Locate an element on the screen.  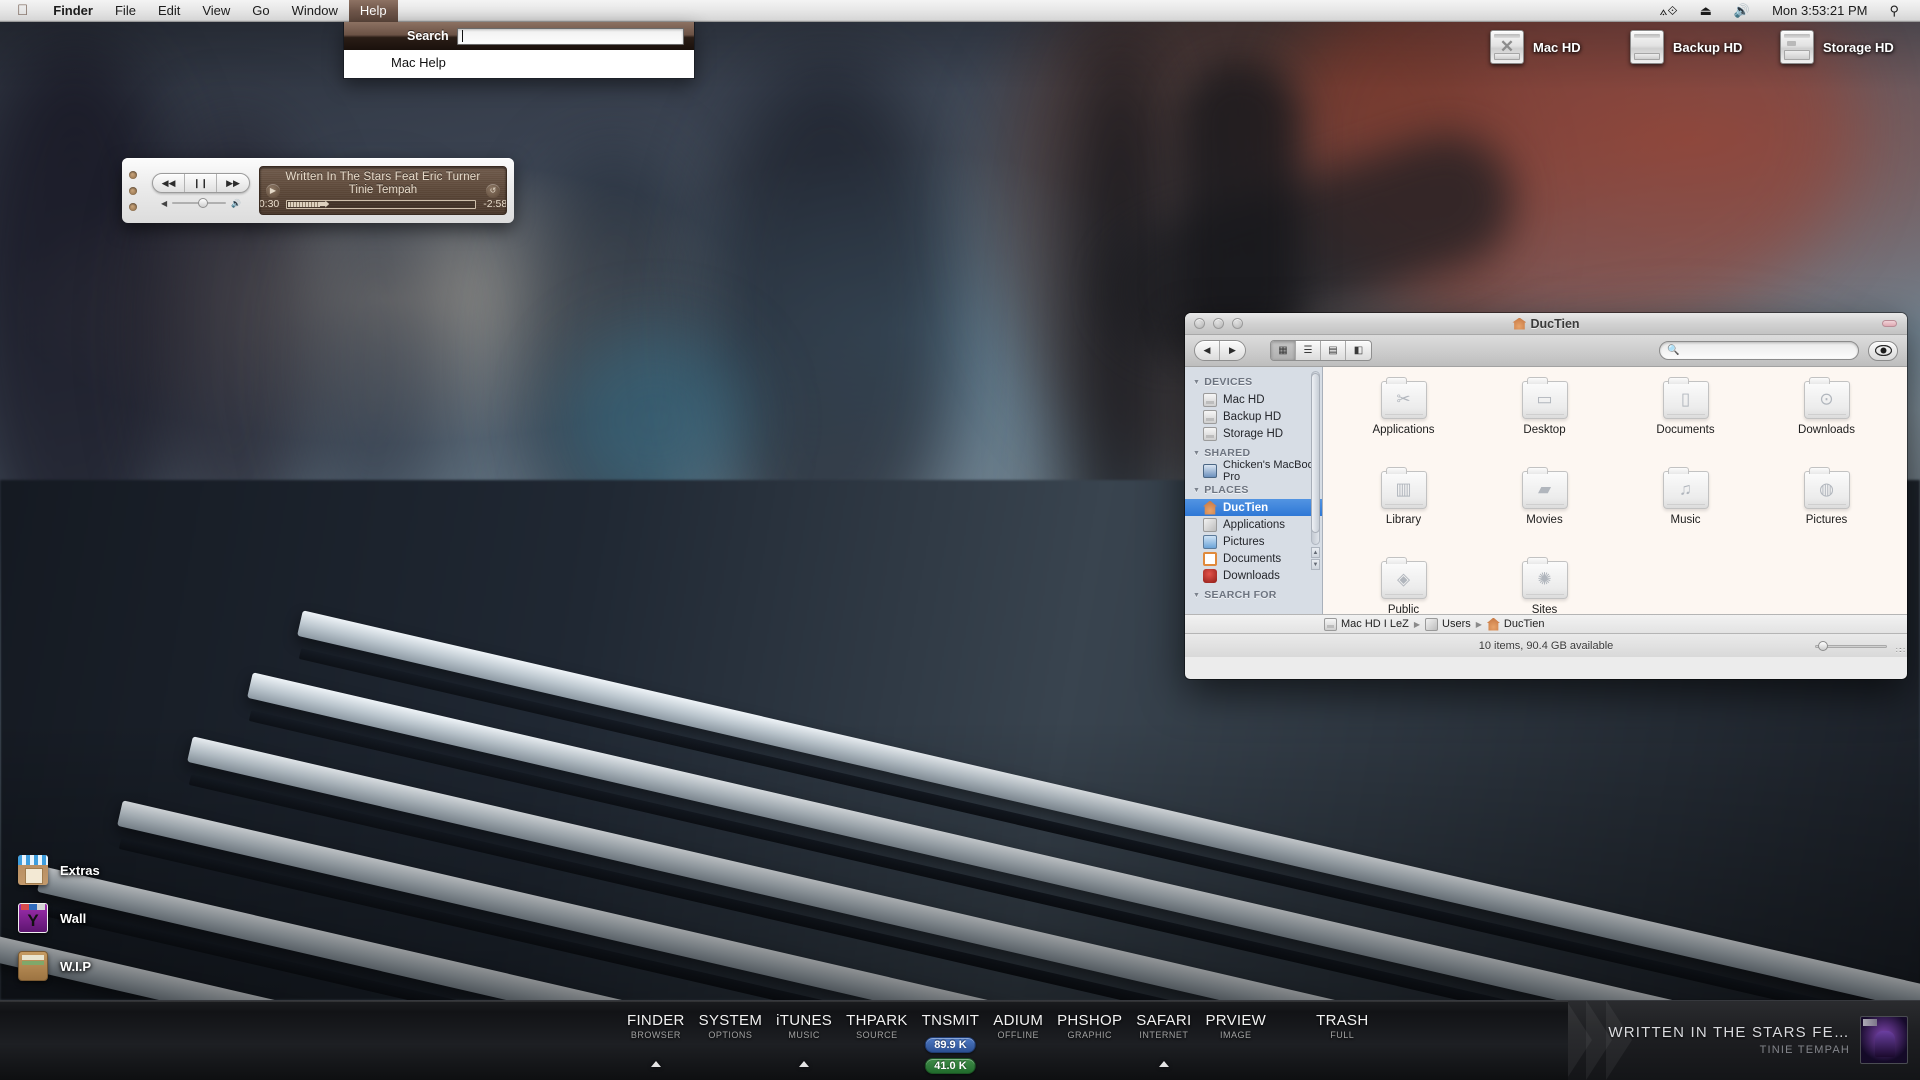
play-small-icon: ▶ is located at coordinates (273, 190).